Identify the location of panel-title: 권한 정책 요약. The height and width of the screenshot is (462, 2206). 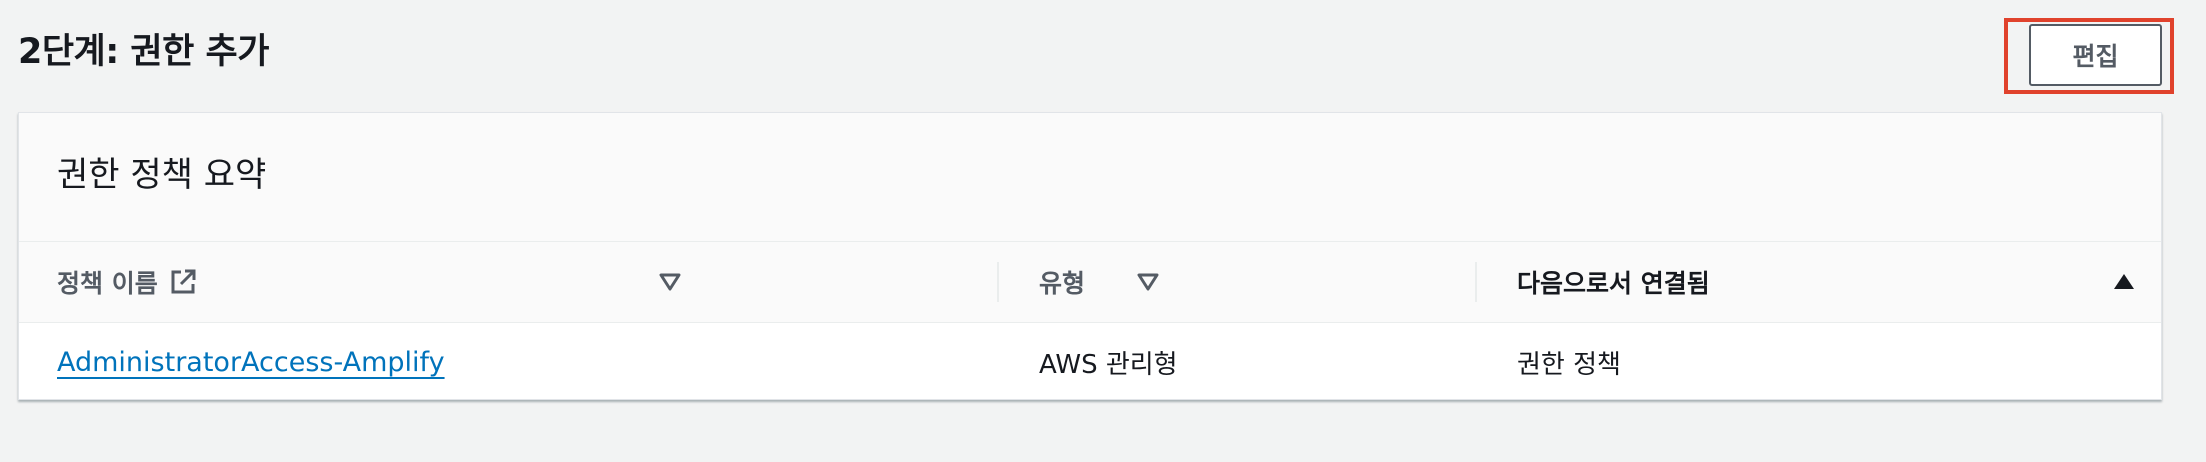
(162, 175).